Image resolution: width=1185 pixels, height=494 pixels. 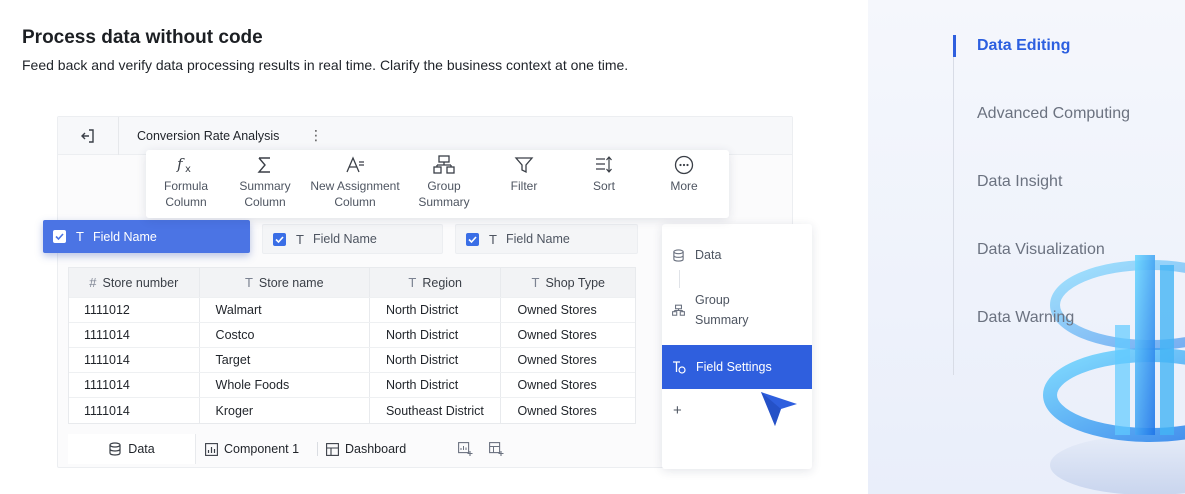 What do you see at coordinates (722, 320) in the screenshot?
I see `step-label-line2: Summary` at bounding box center [722, 320].